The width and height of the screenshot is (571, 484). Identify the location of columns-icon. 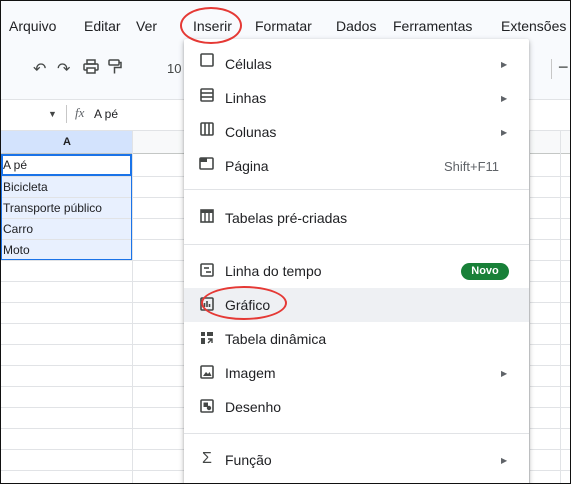
(207, 131).